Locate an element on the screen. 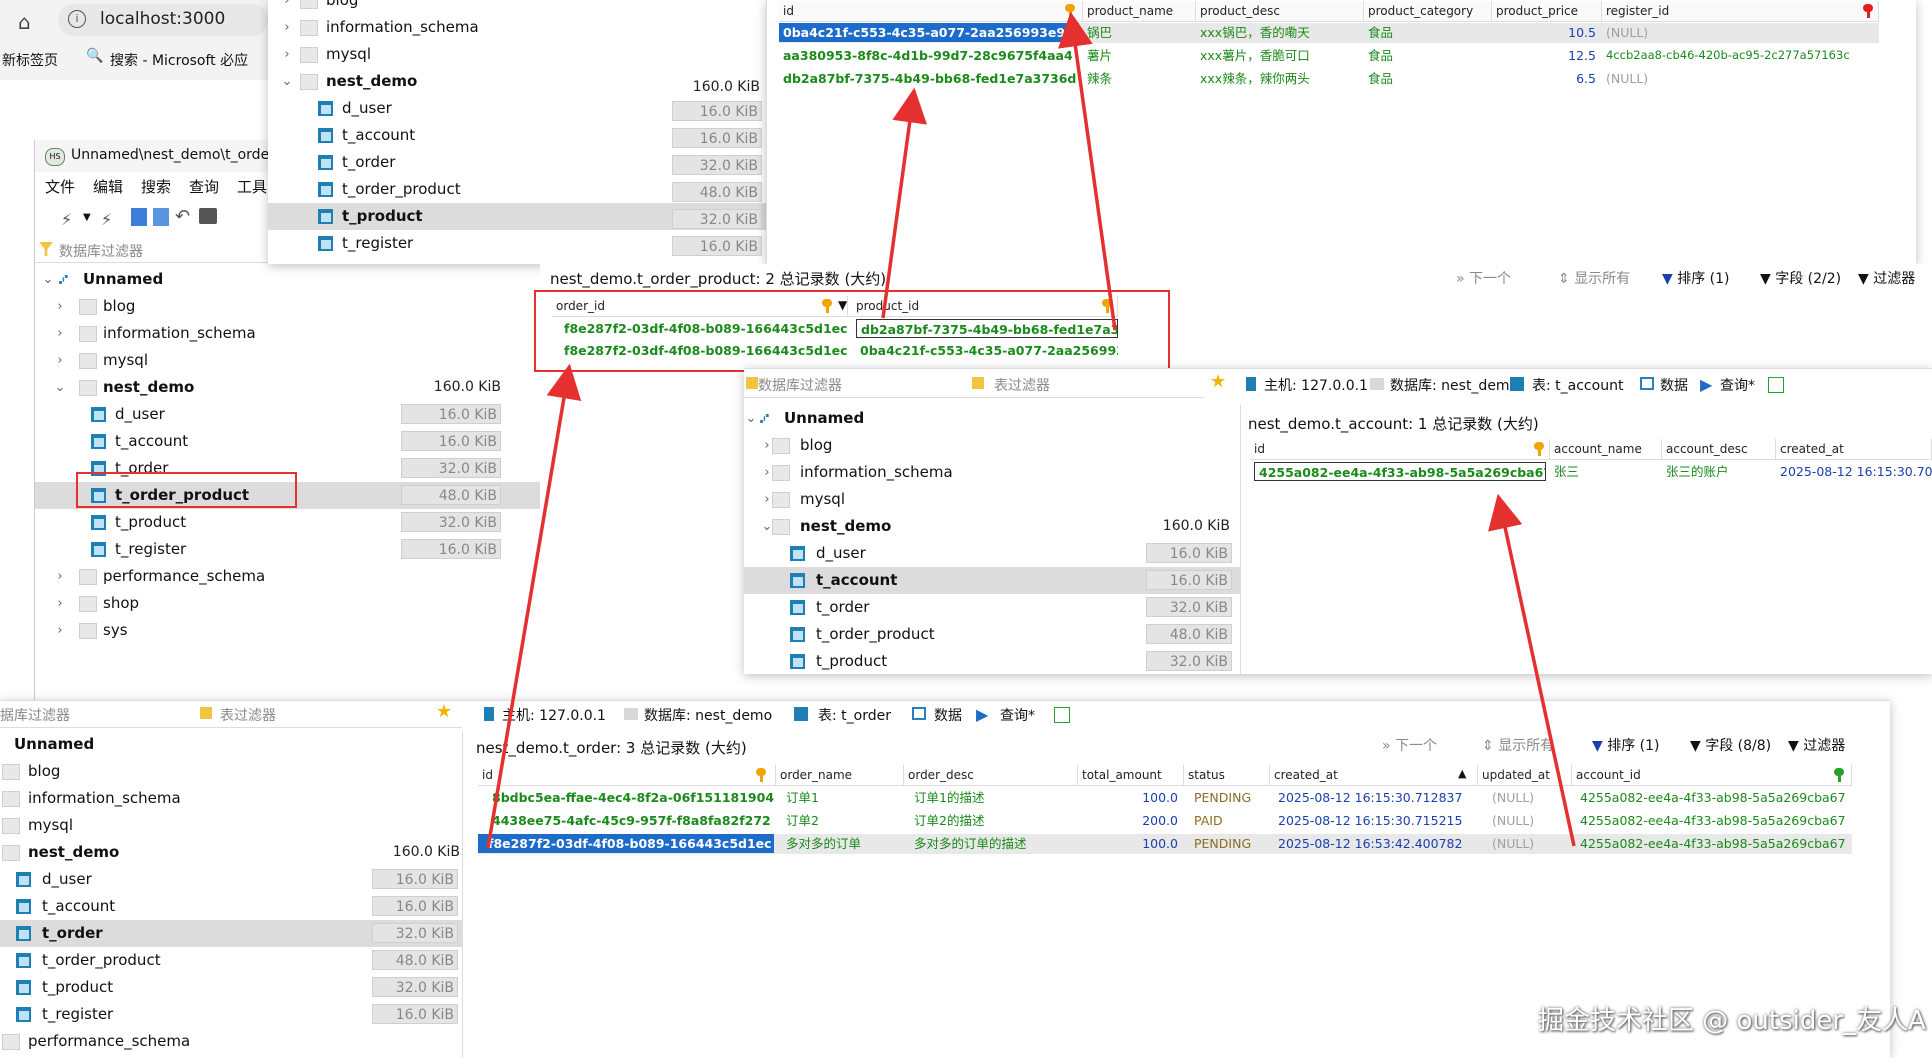 This screenshot has width=1932, height=1058. arrow-order-to-order-product is located at coordinates (534, 606).